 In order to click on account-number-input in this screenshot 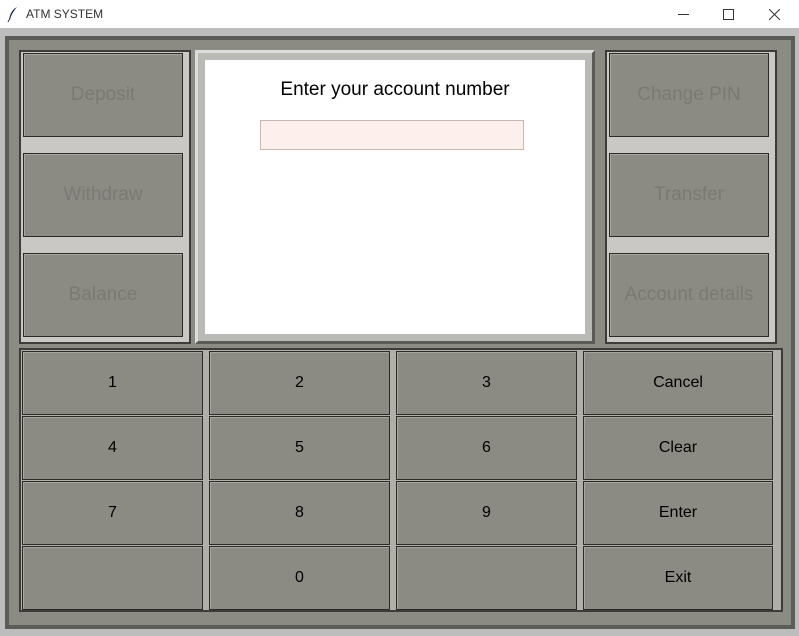, I will do `click(392, 135)`.